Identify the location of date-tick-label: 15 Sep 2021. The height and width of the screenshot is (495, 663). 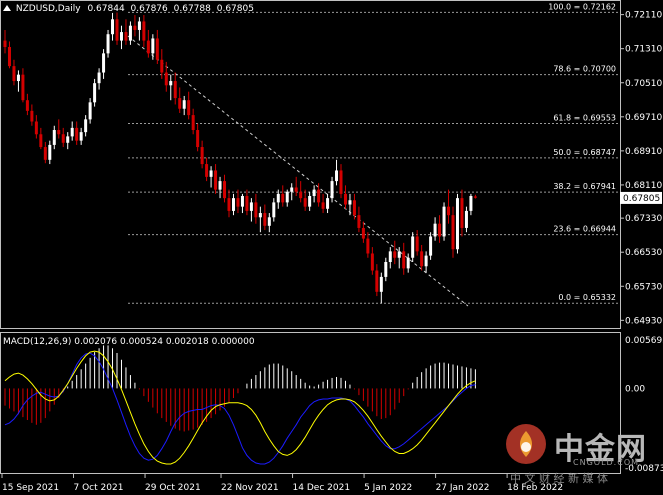
(30, 488).